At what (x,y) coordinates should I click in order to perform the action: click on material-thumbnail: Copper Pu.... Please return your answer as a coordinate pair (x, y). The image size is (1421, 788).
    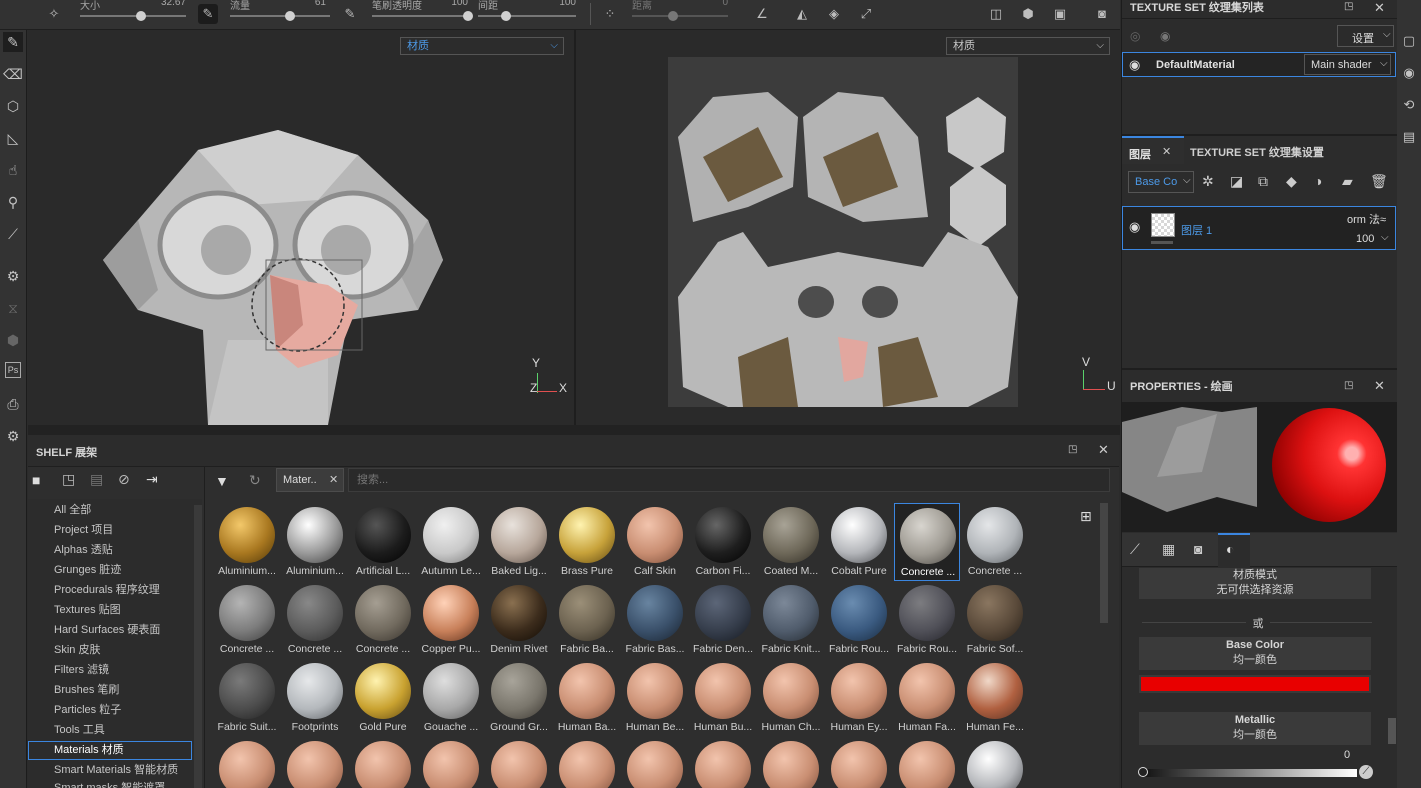
    Looking at the image, I should click on (451, 620).